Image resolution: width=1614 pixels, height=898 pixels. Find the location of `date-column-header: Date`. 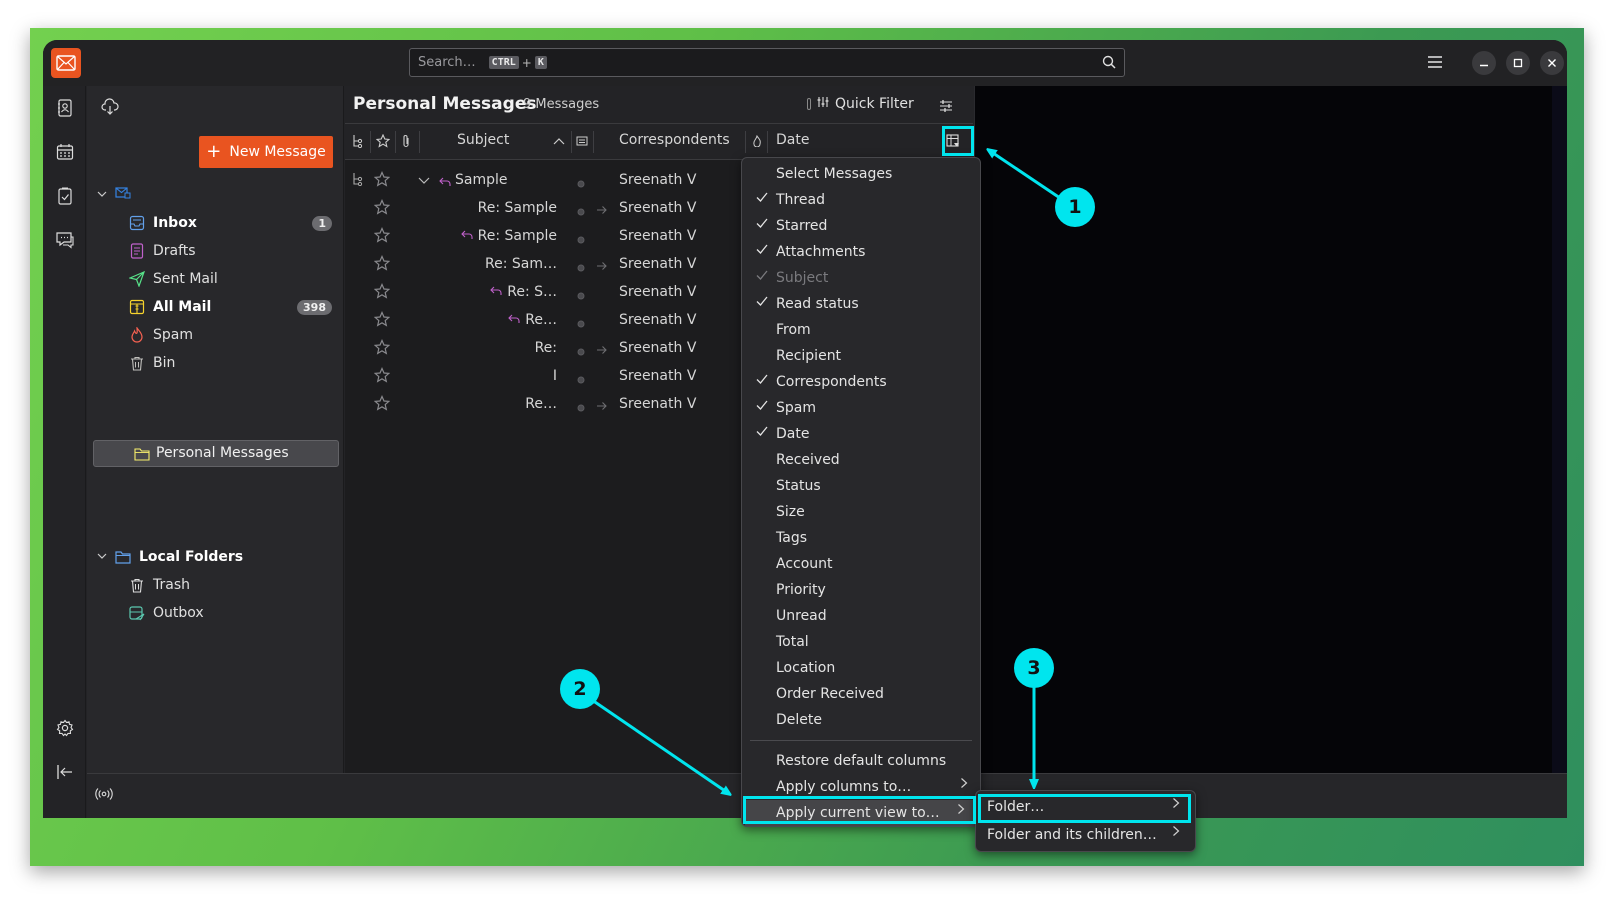

date-column-header: Date is located at coordinates (792, 140).